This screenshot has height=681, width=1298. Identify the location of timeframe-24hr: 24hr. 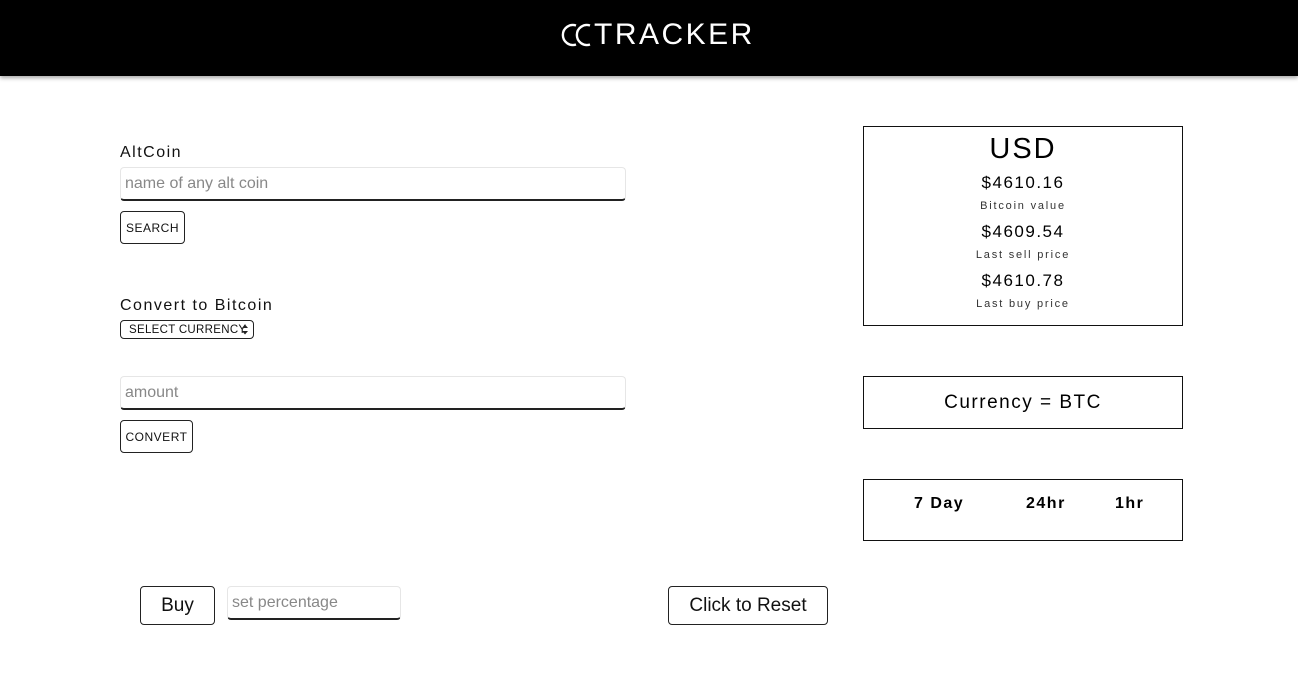
(1046, 504).